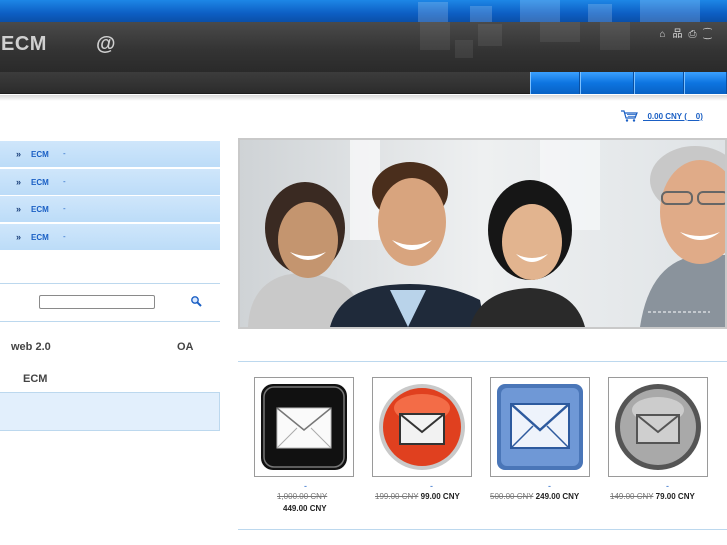 This screenshot has width=727, height=545. Describe the element at coordinates (106, 44) in the screenshot. I see `site-title-at: @` at that location.